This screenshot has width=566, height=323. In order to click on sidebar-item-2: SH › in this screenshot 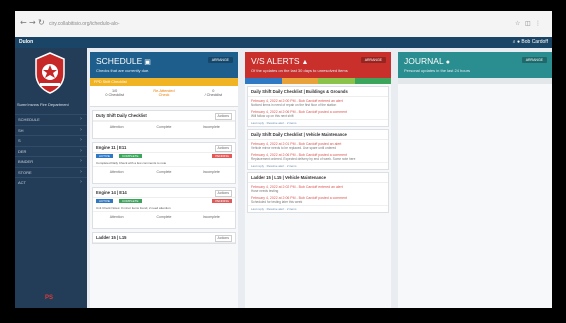, I will do `click(51, 130)`.